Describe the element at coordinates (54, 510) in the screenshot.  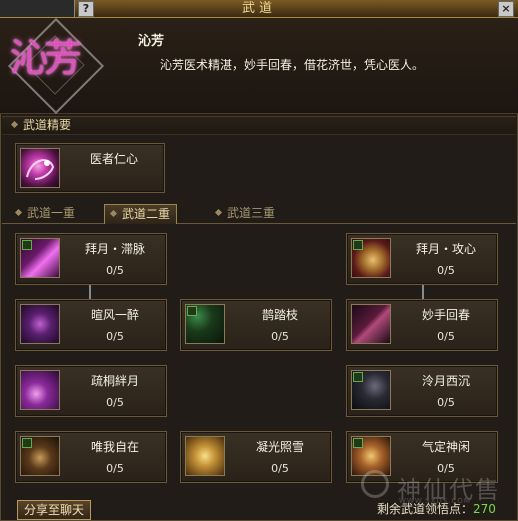
I see `share-to-chat-button: 分享至聊天` at that location.